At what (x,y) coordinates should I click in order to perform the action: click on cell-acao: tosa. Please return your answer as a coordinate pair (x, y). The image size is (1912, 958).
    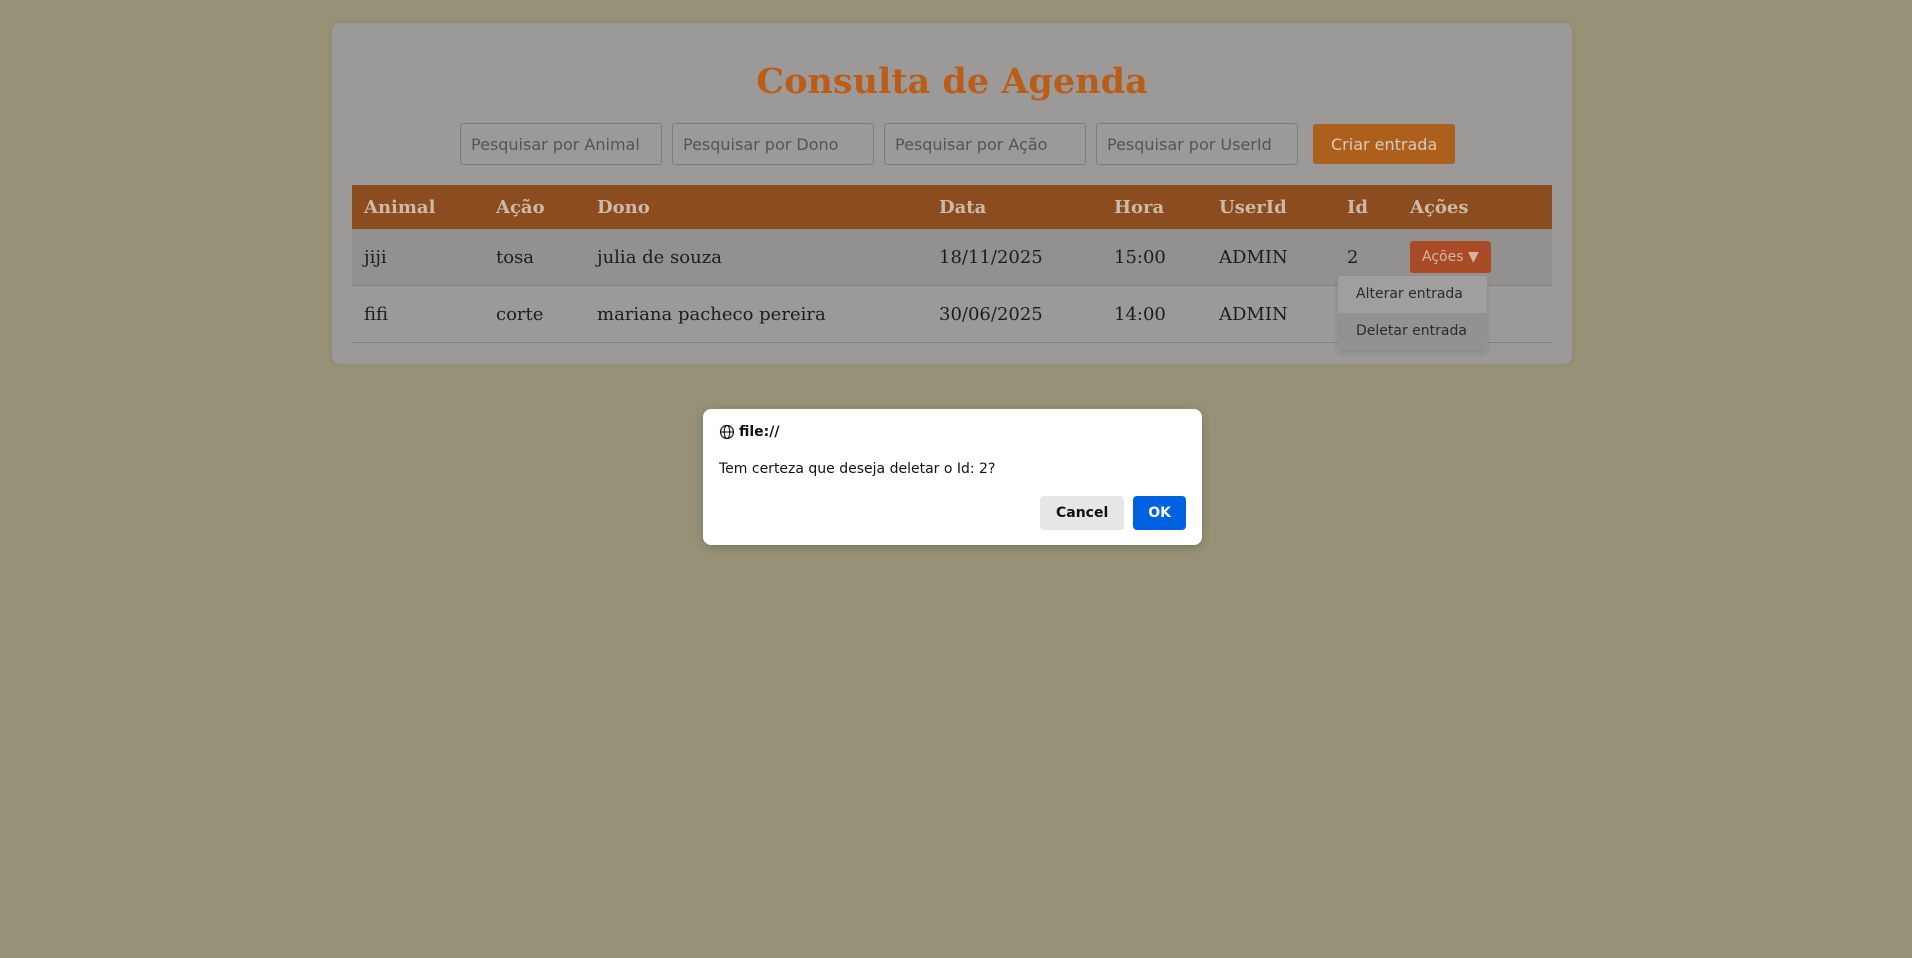
    Looking at the image, I should click on (534, 257).